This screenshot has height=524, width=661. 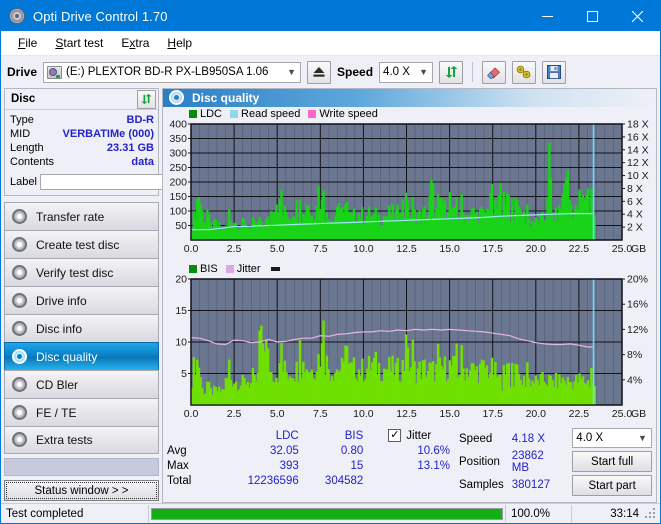 What do you see at coordinates (273, 480) in the screenshot?
I see `stats-total-ldc: 12236596` at bounding box center [273, 480].